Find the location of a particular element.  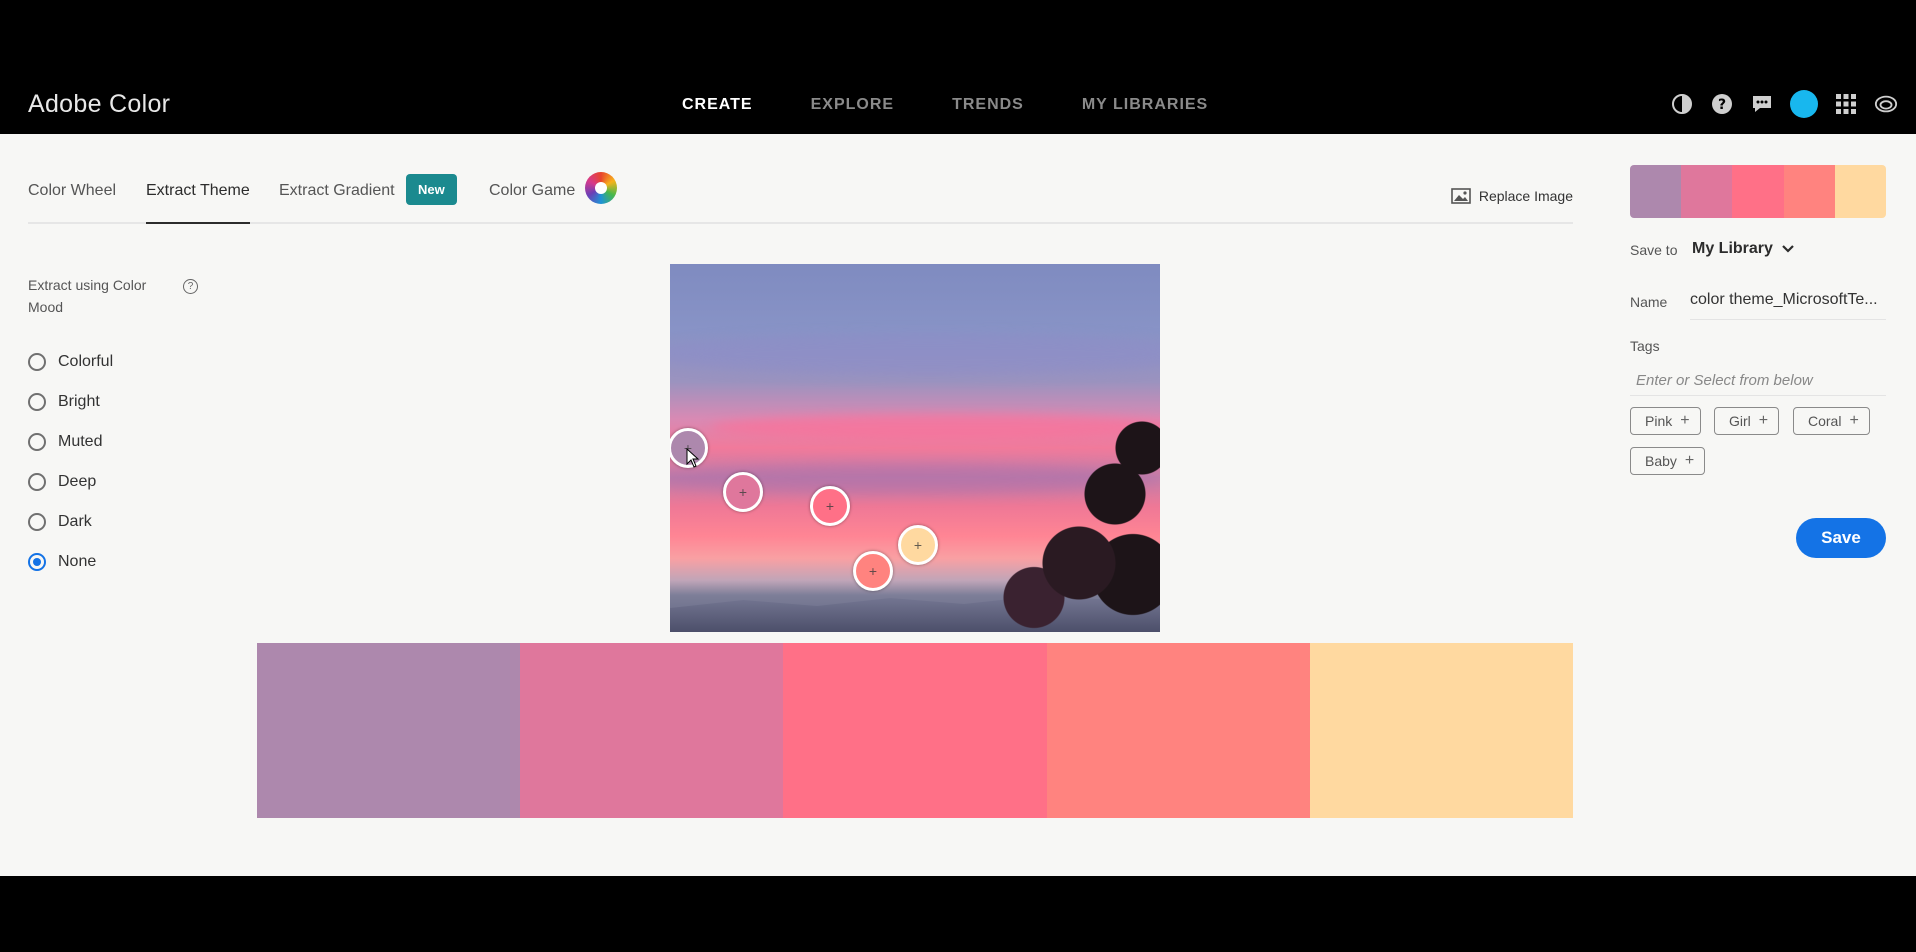

cloud-band is located at coordinates (915, 354).